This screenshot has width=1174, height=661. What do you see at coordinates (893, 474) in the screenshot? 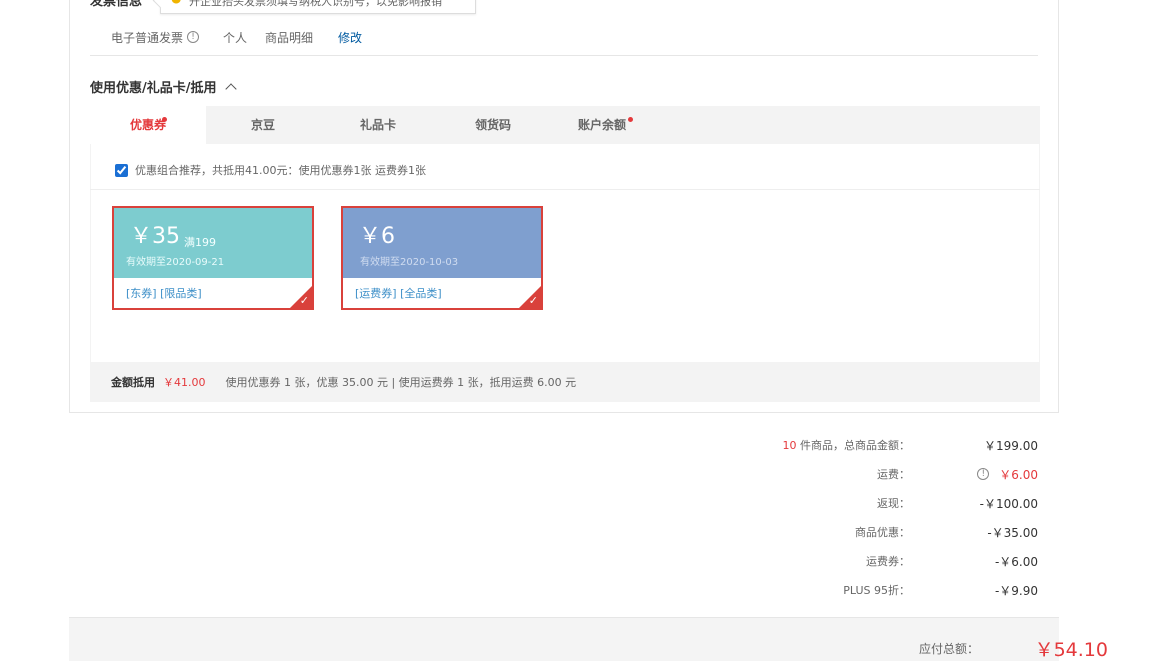
I see `shipping-label: 运费：` at bounding box center [893, 474].